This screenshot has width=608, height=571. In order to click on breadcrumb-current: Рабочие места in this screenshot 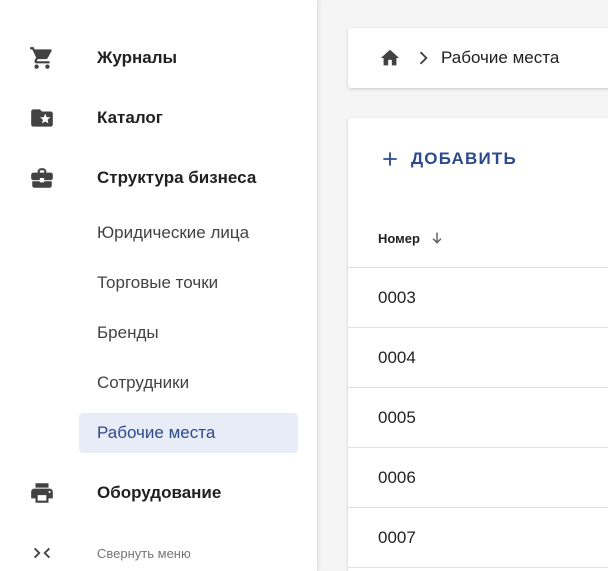, I will do `click(500, 57)`.